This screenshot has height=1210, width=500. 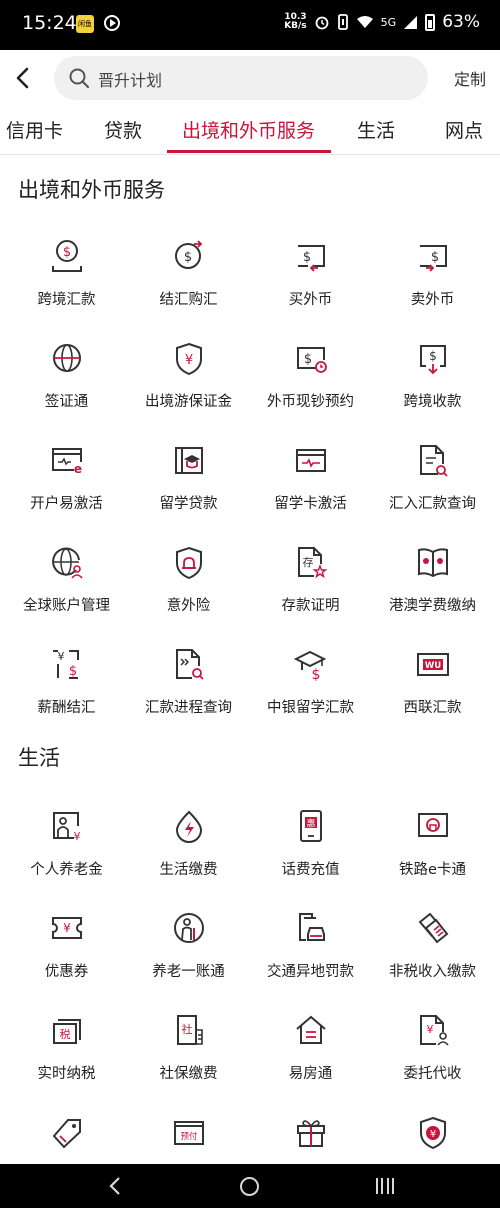 What do you see at coordinates (66, 490) in the screenshot?
I see `service-account-activation: e 开户易激活` at bounding box center [66, 490].